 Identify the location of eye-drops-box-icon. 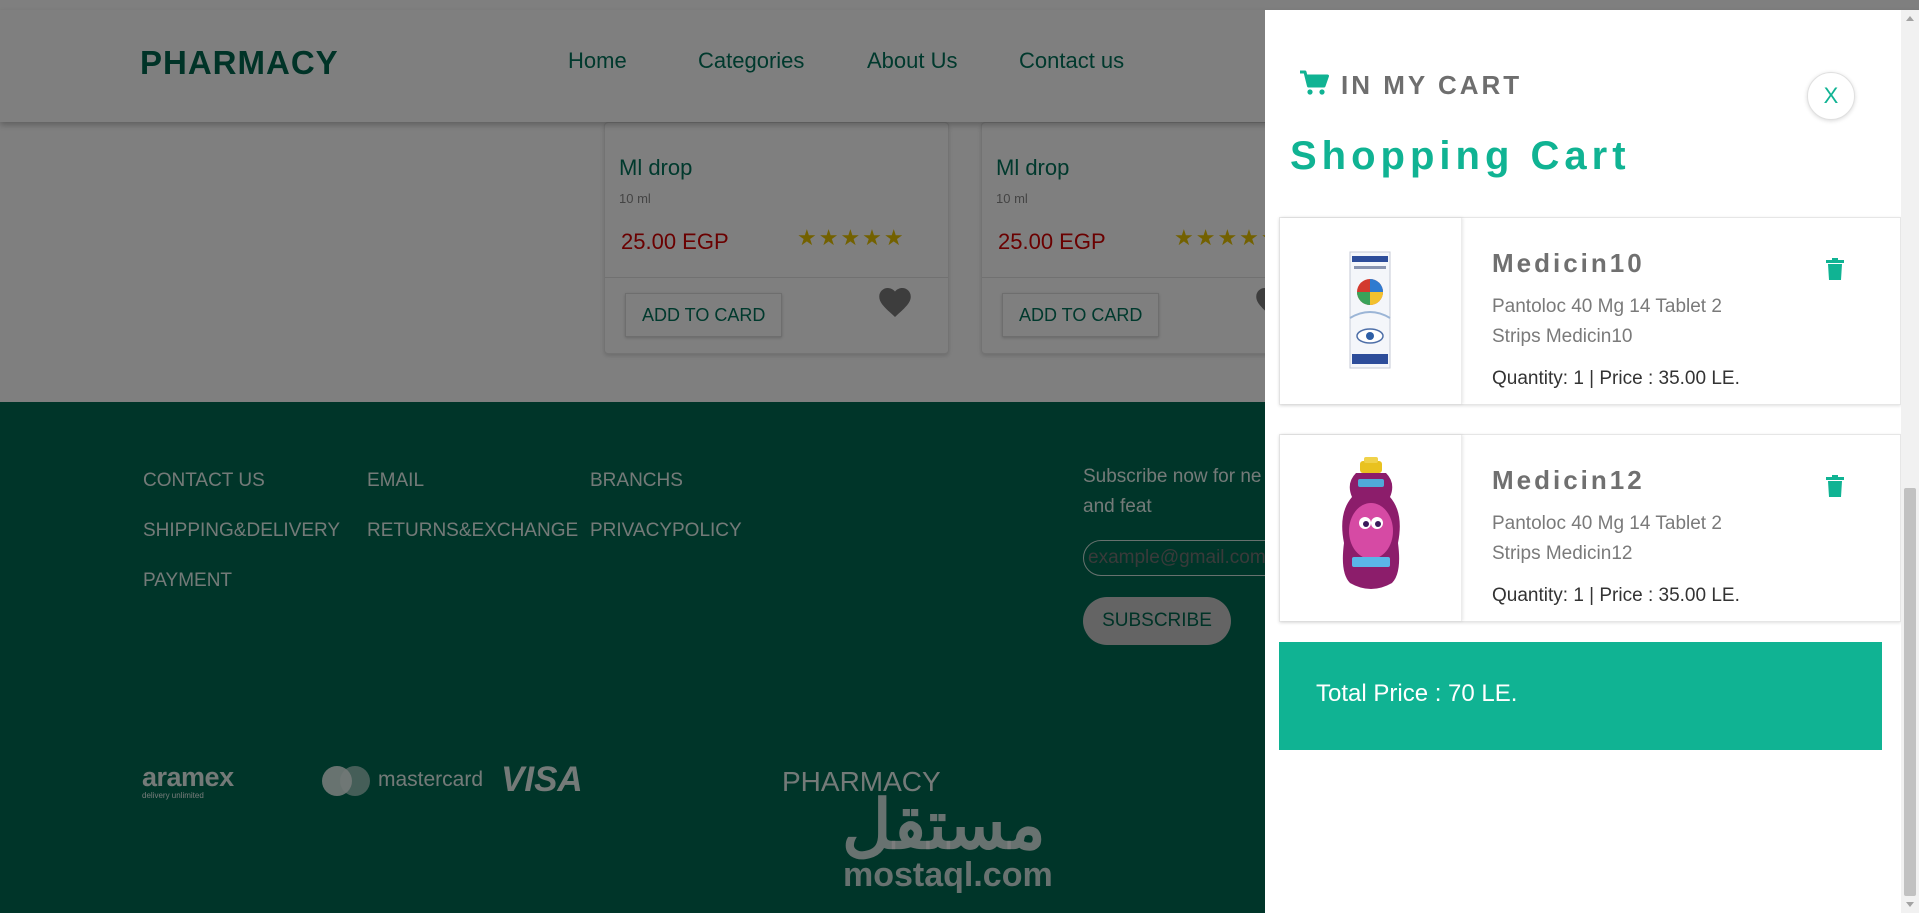
(1370, 310).